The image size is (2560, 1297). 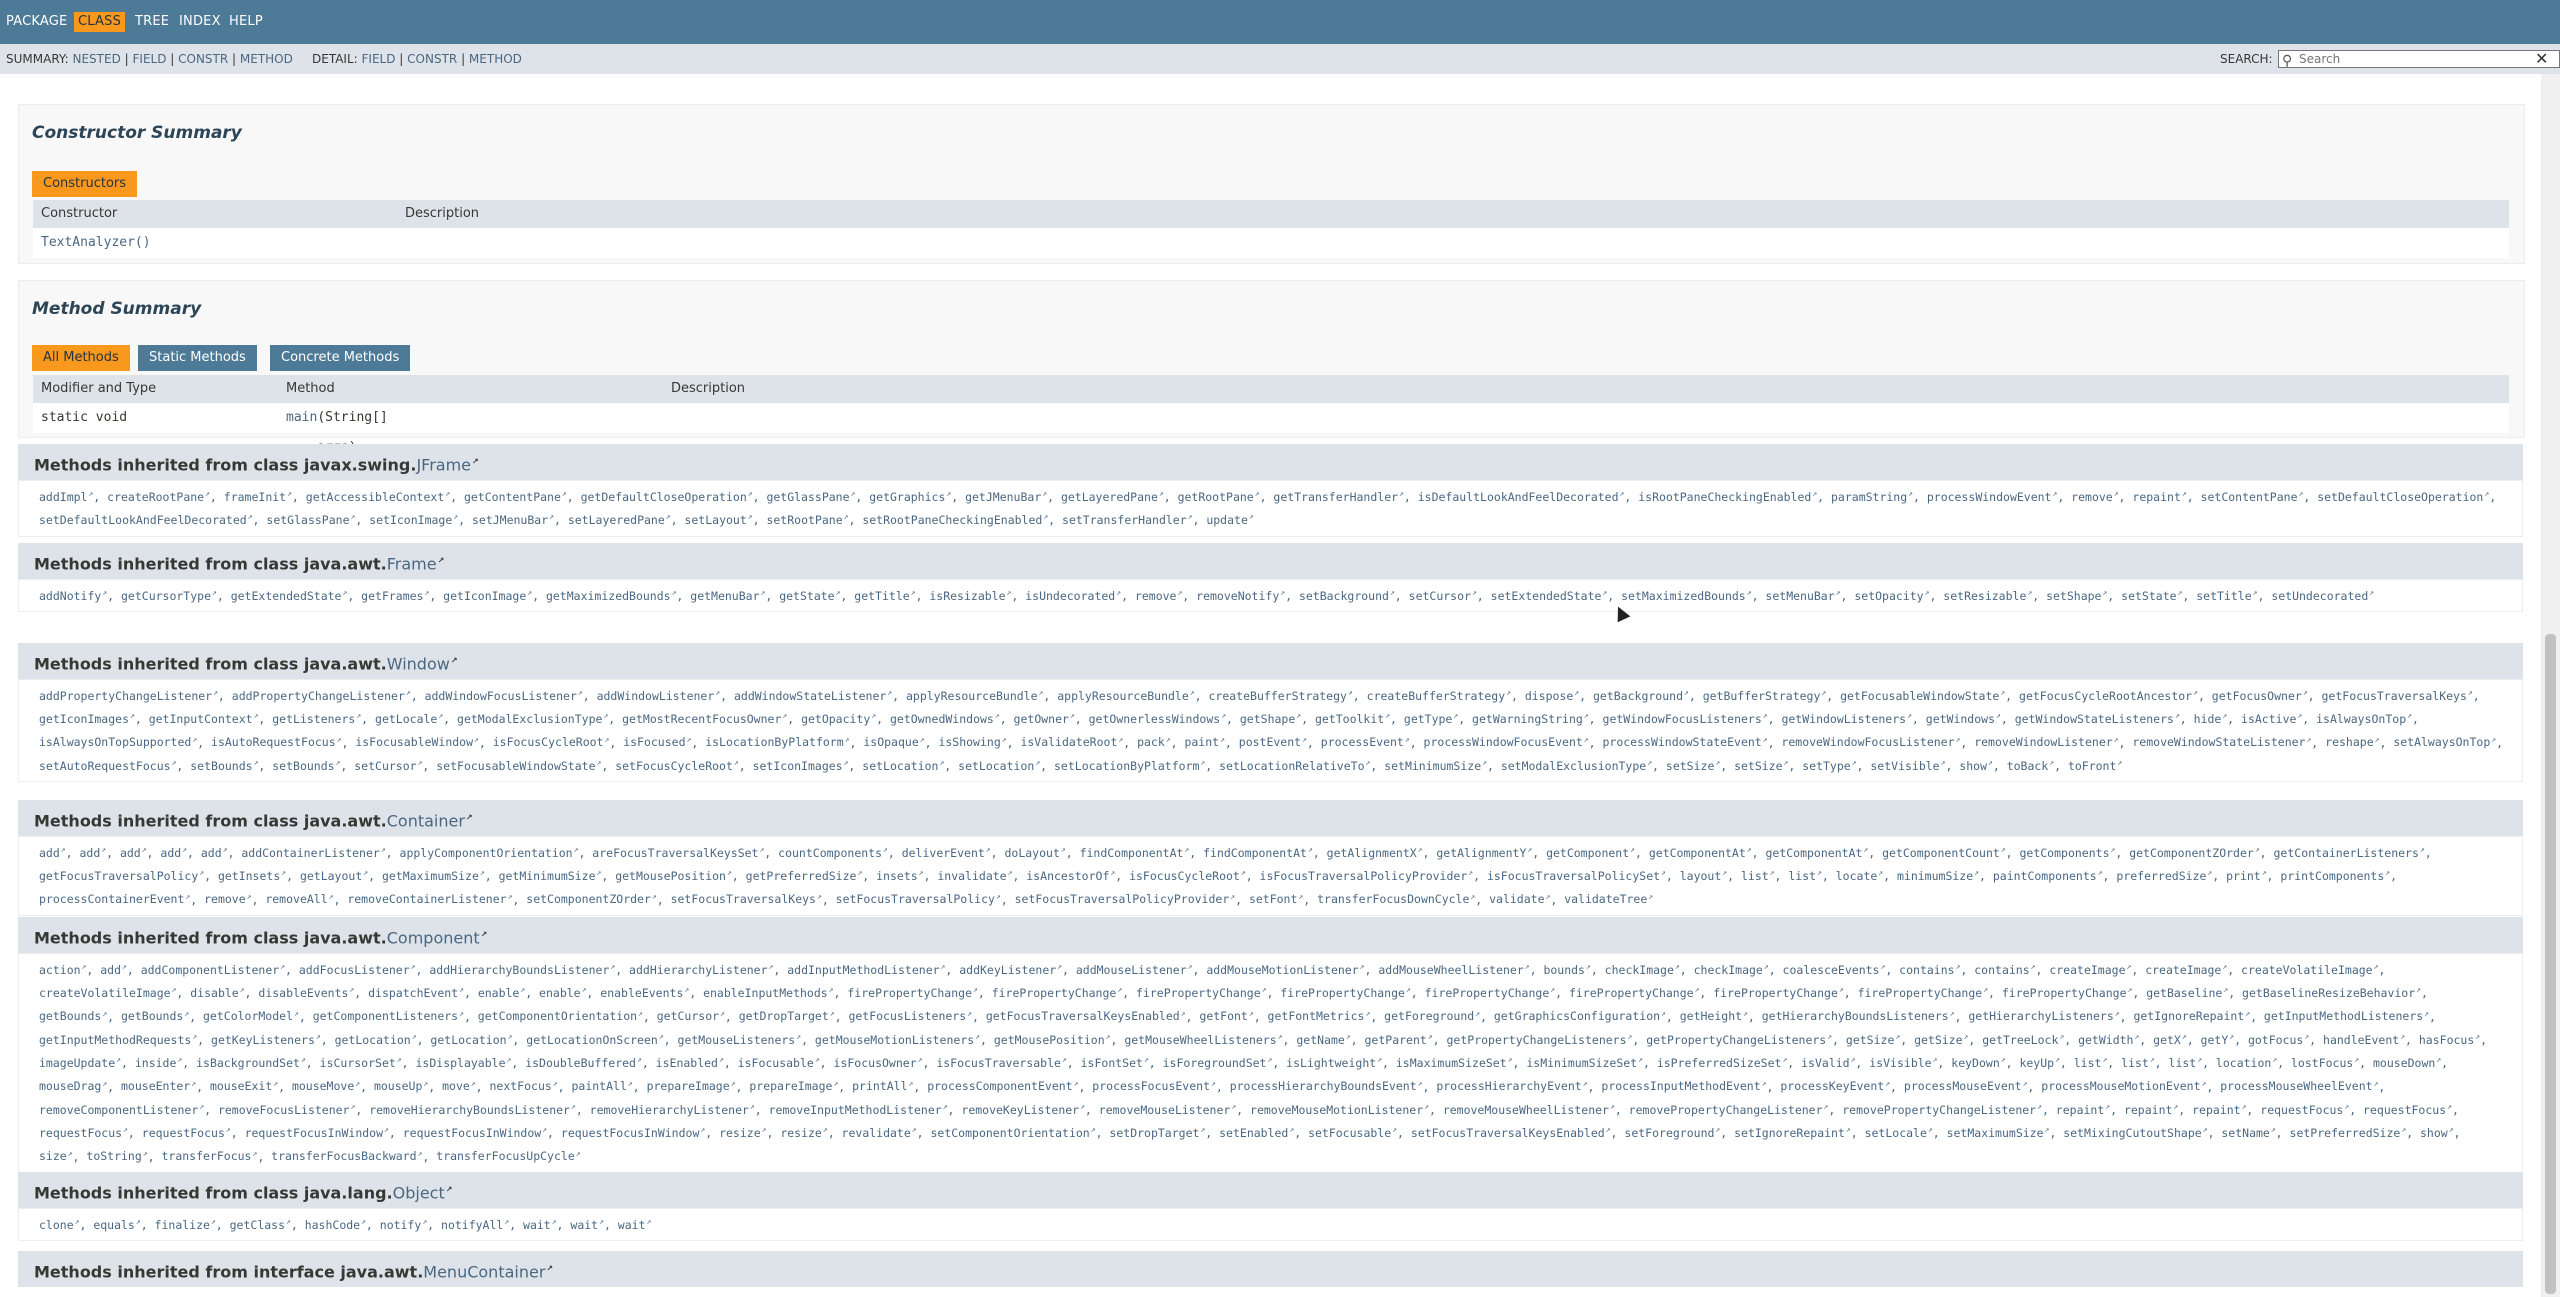 I want to click on inherited-method-link: setLocationByPlatform↗, so click(x=1129, y=765).